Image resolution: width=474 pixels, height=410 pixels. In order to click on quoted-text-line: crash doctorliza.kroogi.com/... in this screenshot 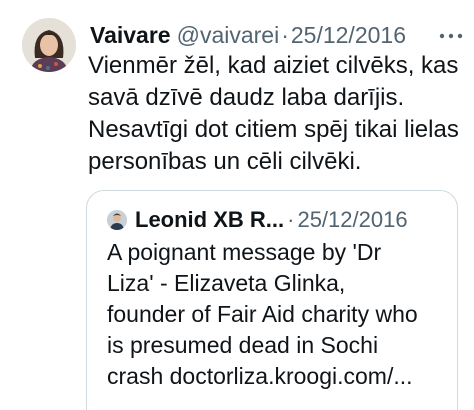, I will do `click(260, 376)`.